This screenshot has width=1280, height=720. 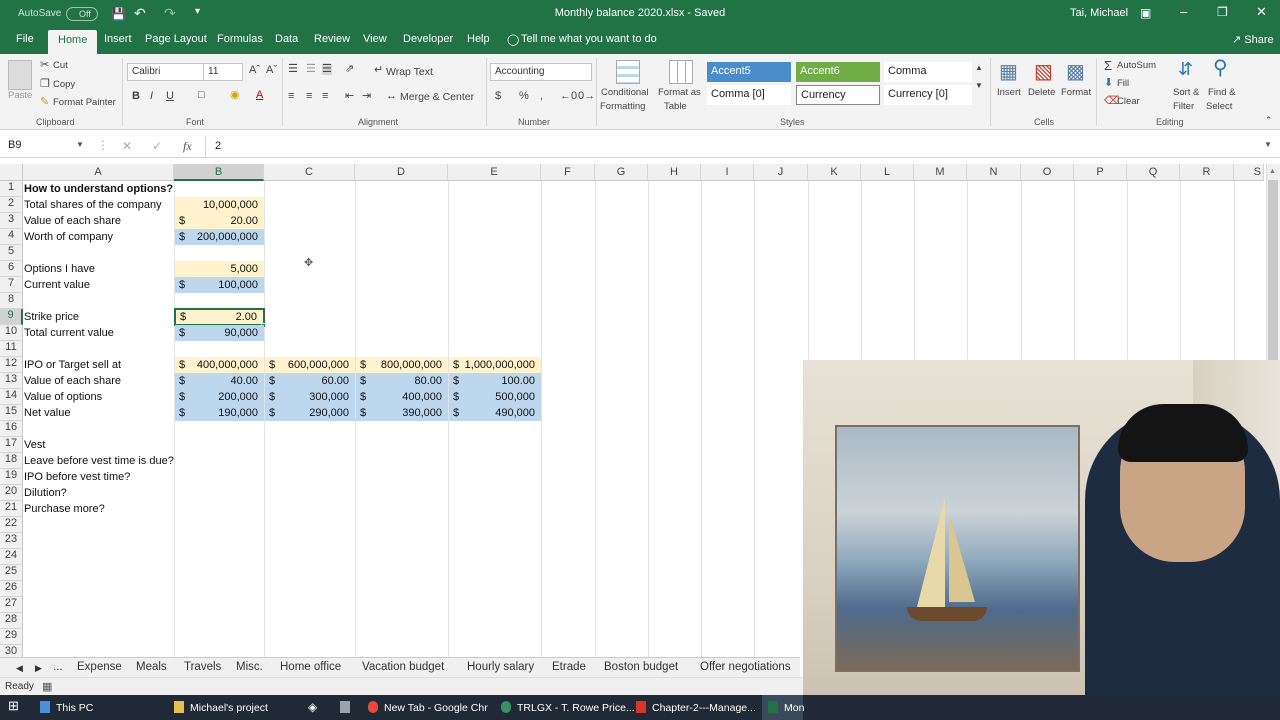 I want to click on cell-a4: Worth of company, so click(x=68, y=237).